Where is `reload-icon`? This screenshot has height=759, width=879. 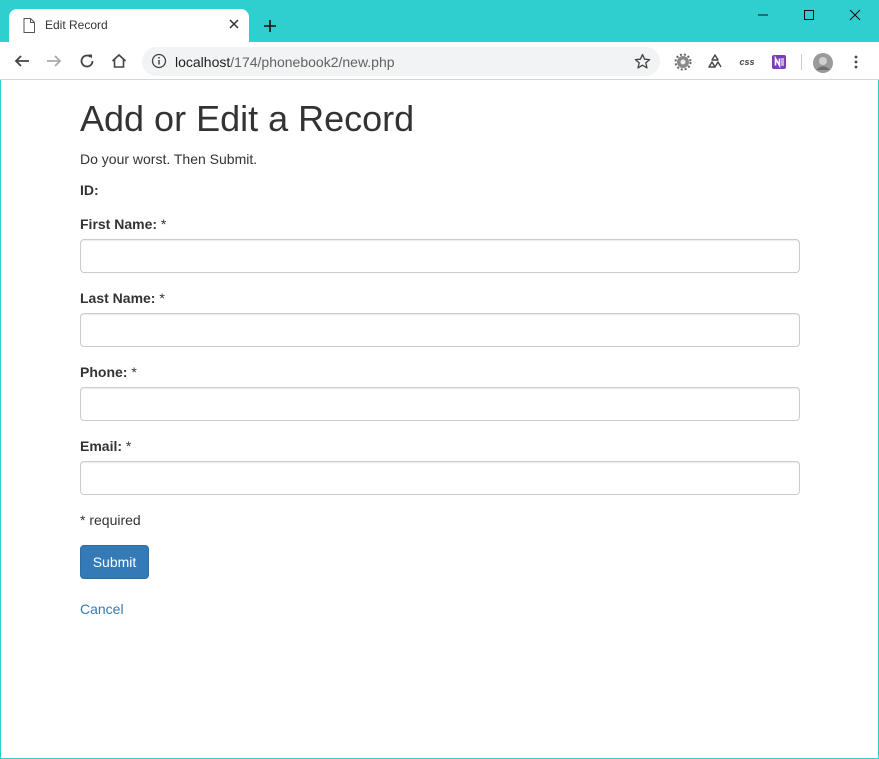 reload-icon is located at coordinates (87, 61).